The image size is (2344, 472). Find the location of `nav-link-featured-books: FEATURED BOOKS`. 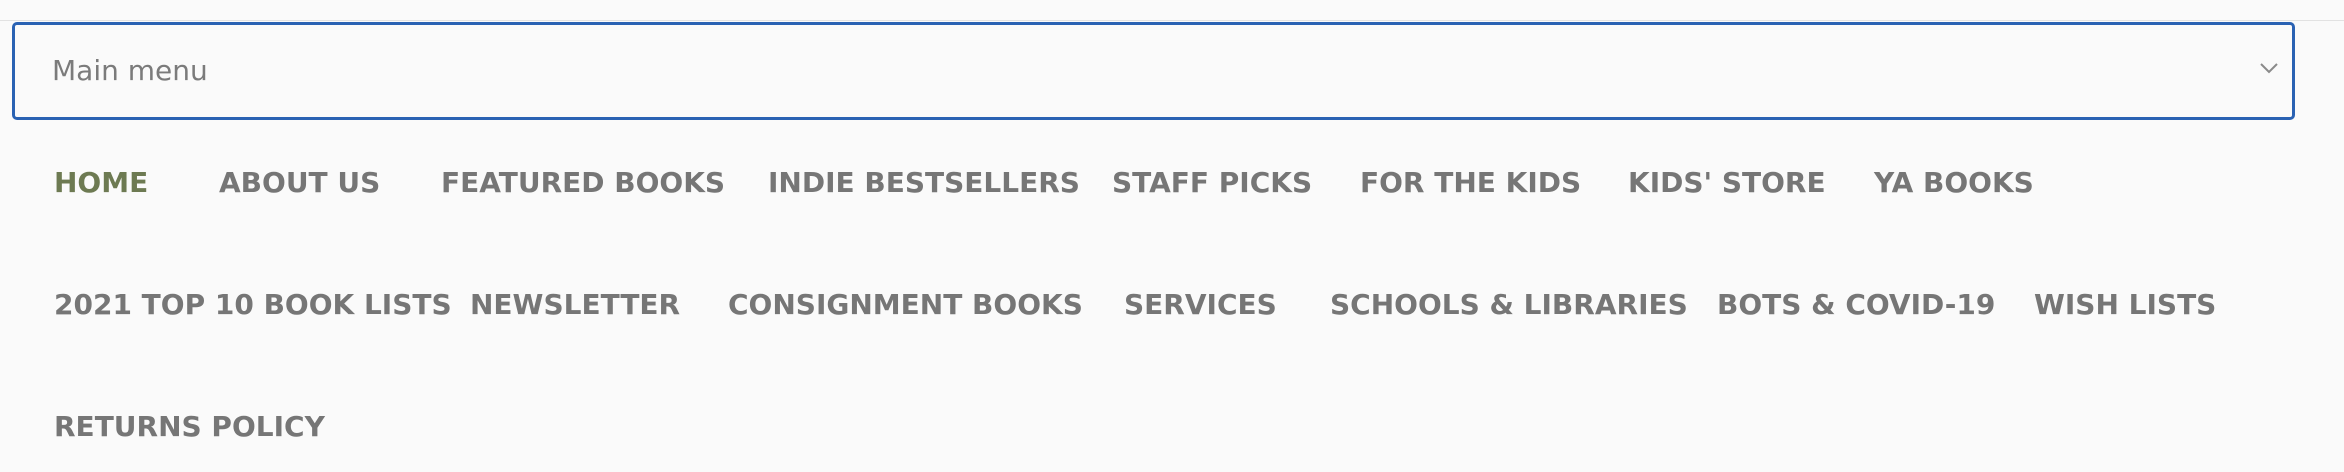

nav-link-featured-books: FEATURED BOOKS is located at coordinates (583, 183).